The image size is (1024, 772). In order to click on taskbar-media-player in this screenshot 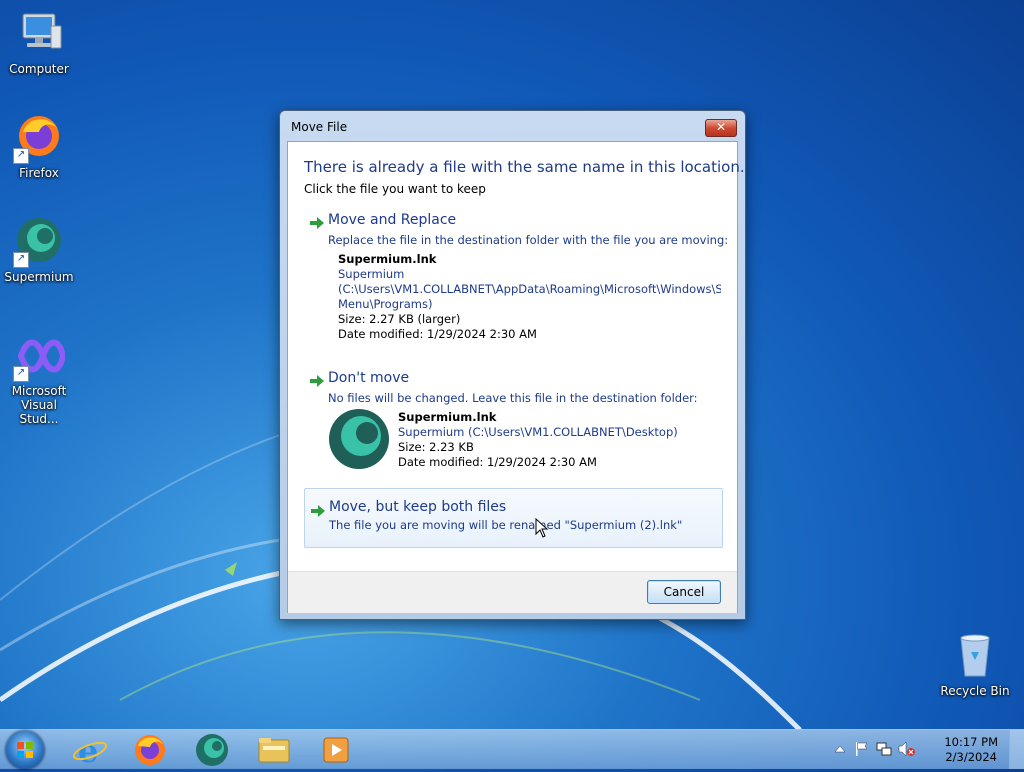, I will do `click(336, 750)`.